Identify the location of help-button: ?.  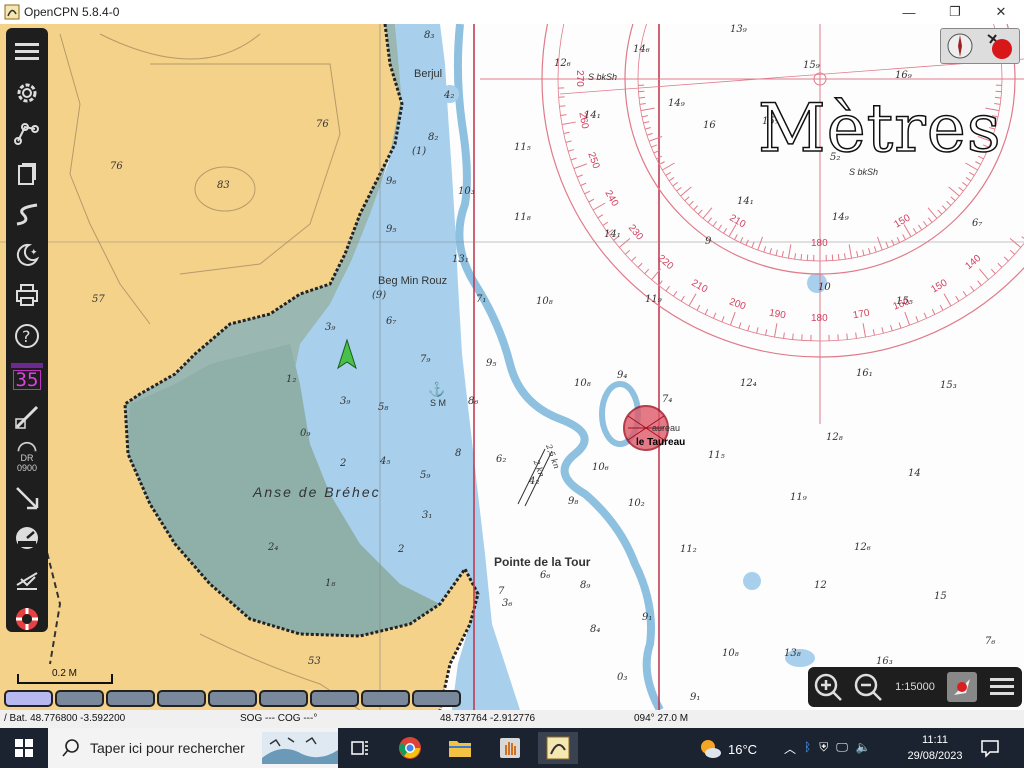
(27, 336).